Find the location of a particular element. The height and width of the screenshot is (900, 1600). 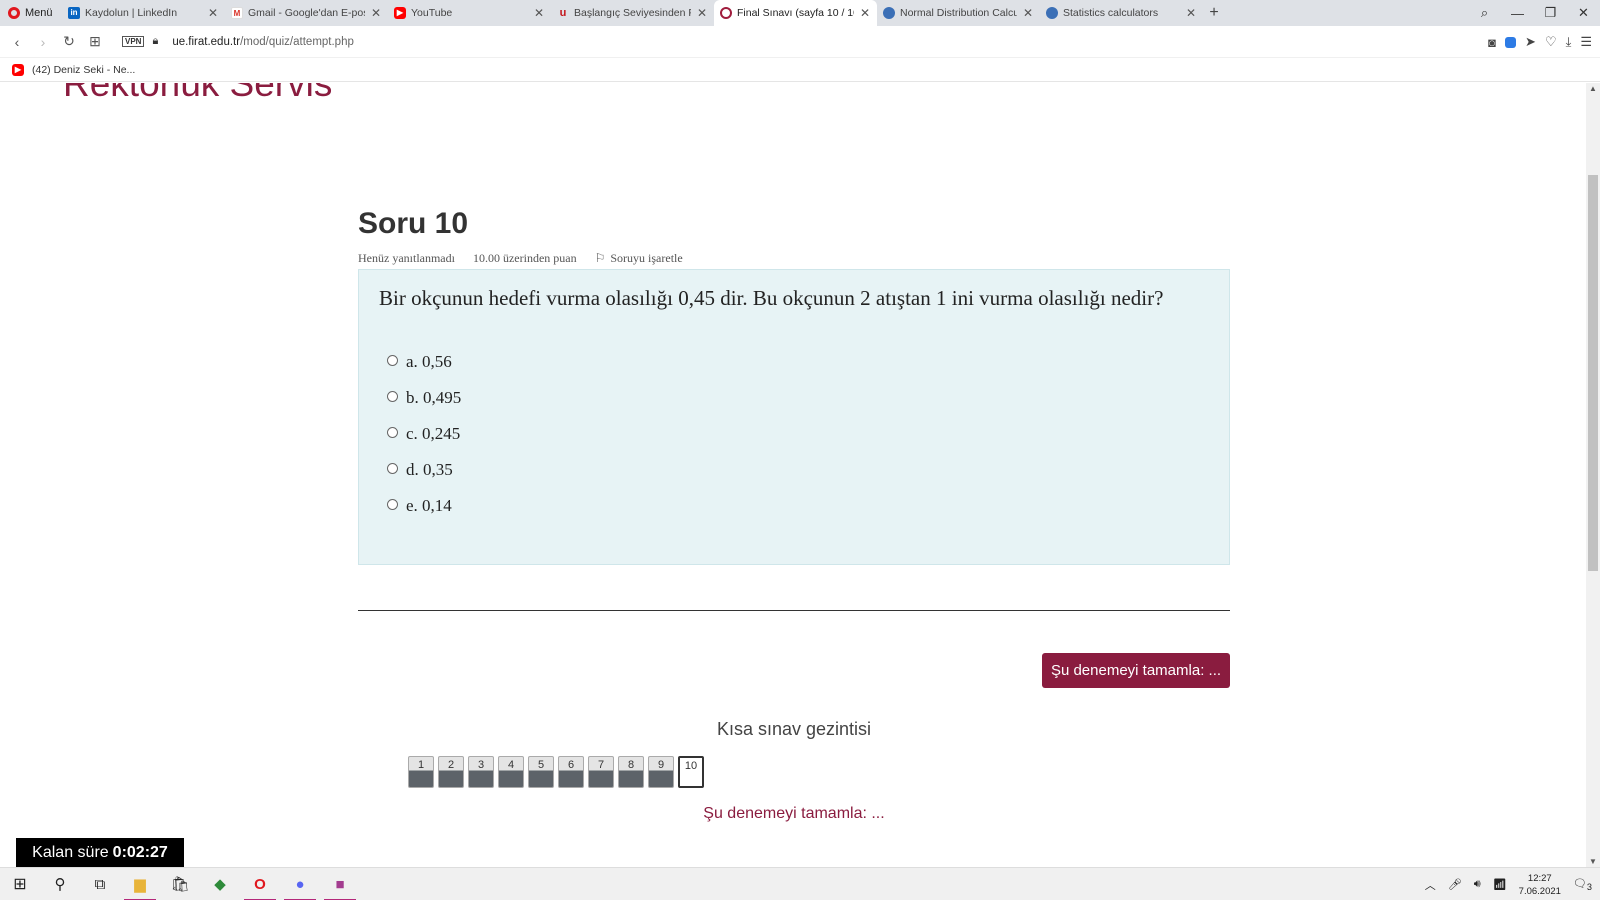

forward-icon: › is located at coordinates (43, 42).